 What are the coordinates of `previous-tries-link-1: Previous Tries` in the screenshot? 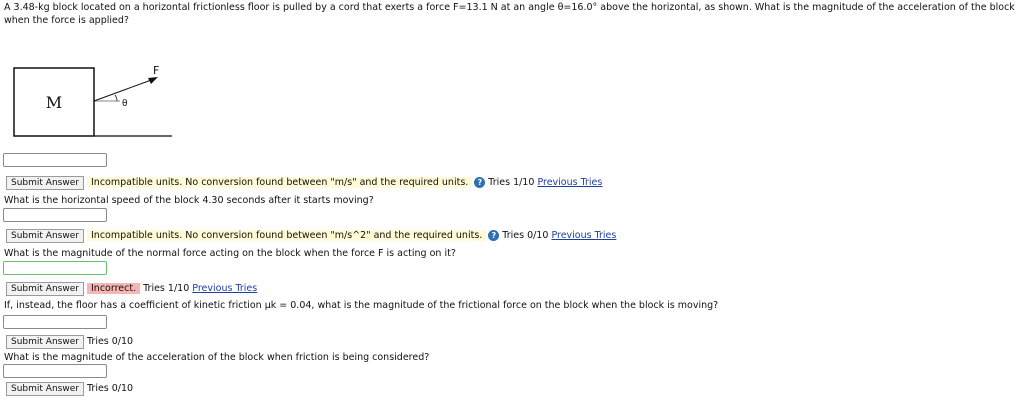 It's located at (569, 182).